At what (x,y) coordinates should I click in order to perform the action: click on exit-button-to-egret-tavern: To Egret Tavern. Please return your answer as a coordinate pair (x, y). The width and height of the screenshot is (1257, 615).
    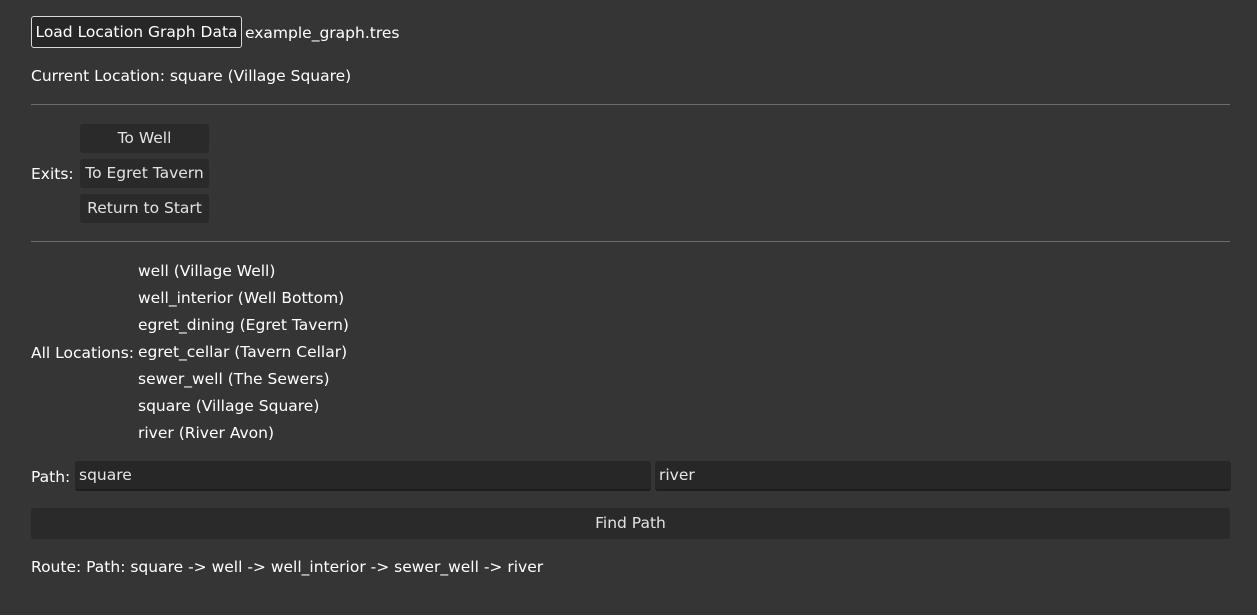
    Looking at the image, I should click on (144, 173).